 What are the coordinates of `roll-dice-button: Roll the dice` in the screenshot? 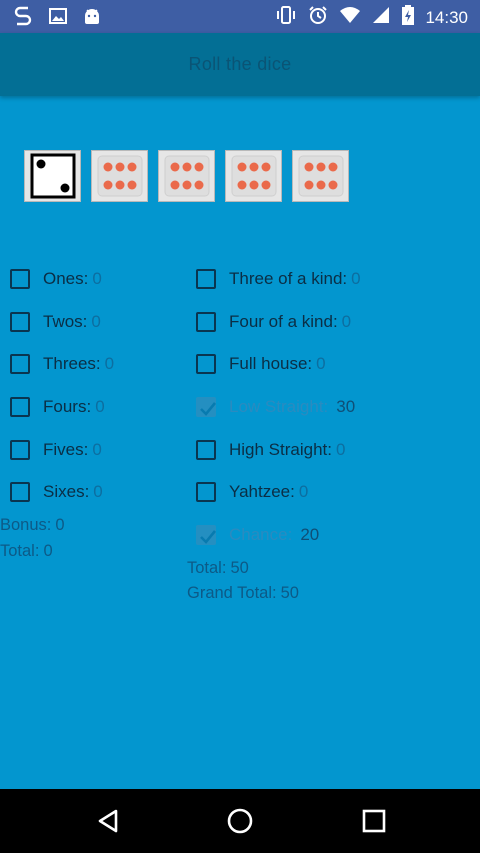 It's located at (240, 64).